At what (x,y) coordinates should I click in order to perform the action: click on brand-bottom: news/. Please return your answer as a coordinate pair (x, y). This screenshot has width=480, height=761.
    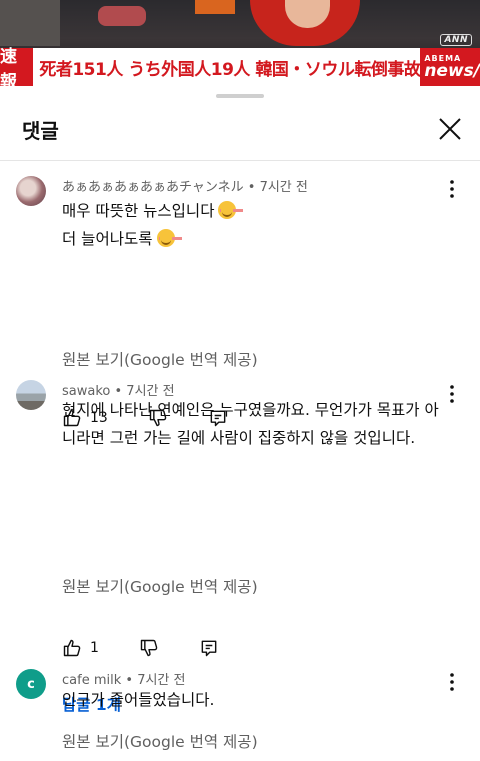
    Looking at the image, I should click on (452, 70).